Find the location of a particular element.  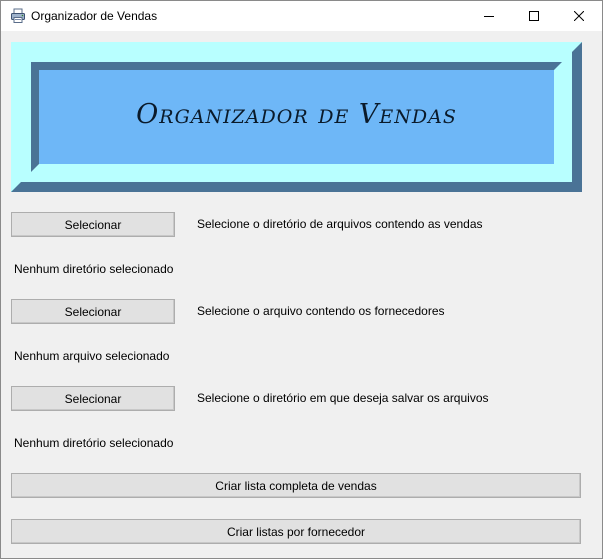

printer-icon is located at coordinates (18, 16).